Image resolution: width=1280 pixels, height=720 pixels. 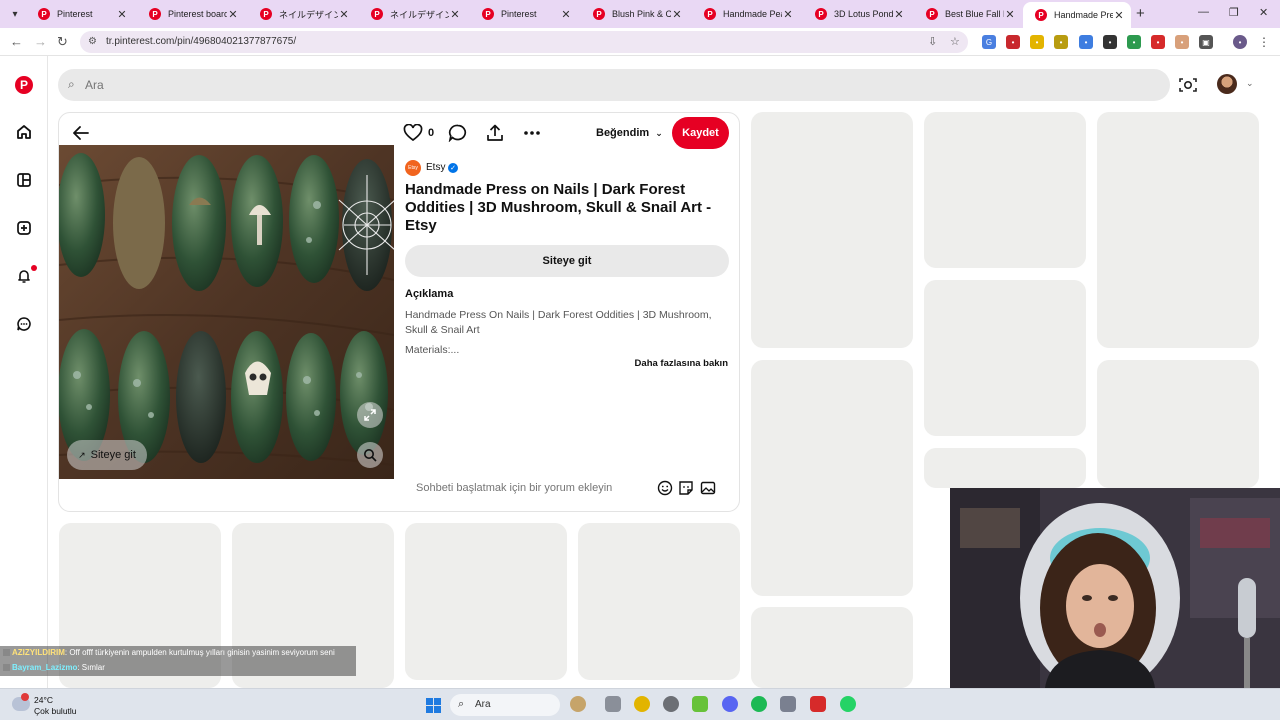 What do you see at coordinates (989, 42) in the screenshot?
I see `translate-extension-icon: G` at bounding box center [989, 42].